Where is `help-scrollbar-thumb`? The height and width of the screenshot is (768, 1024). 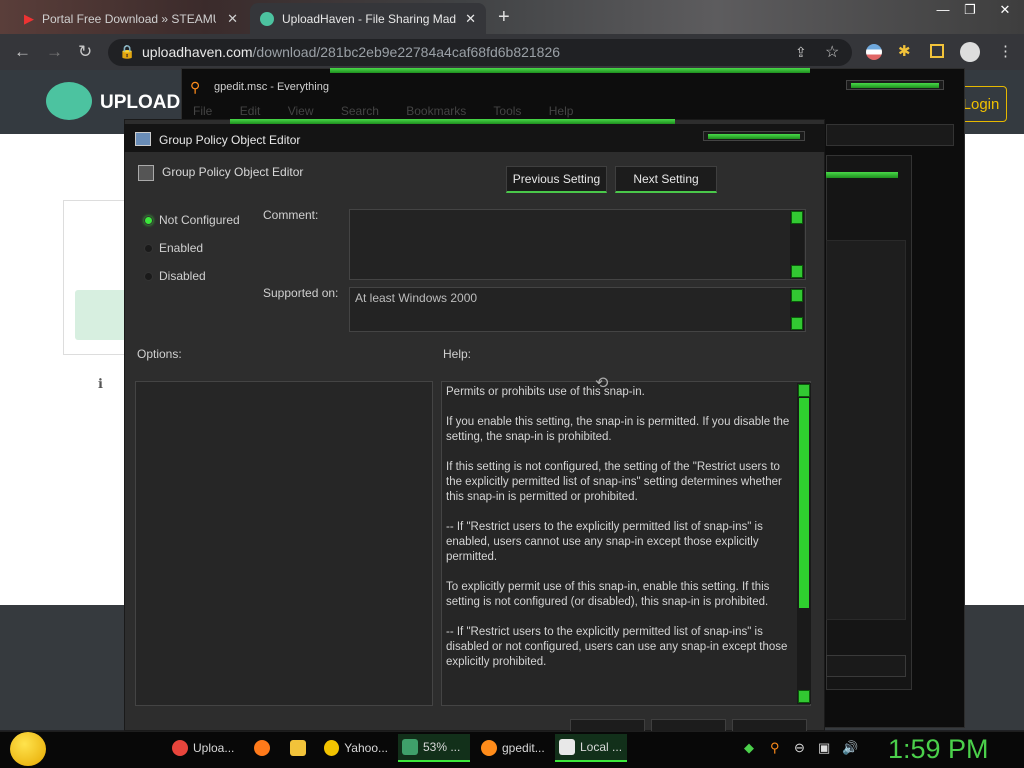
help-scrollbar-thumb is located at coordinates (804, 503).